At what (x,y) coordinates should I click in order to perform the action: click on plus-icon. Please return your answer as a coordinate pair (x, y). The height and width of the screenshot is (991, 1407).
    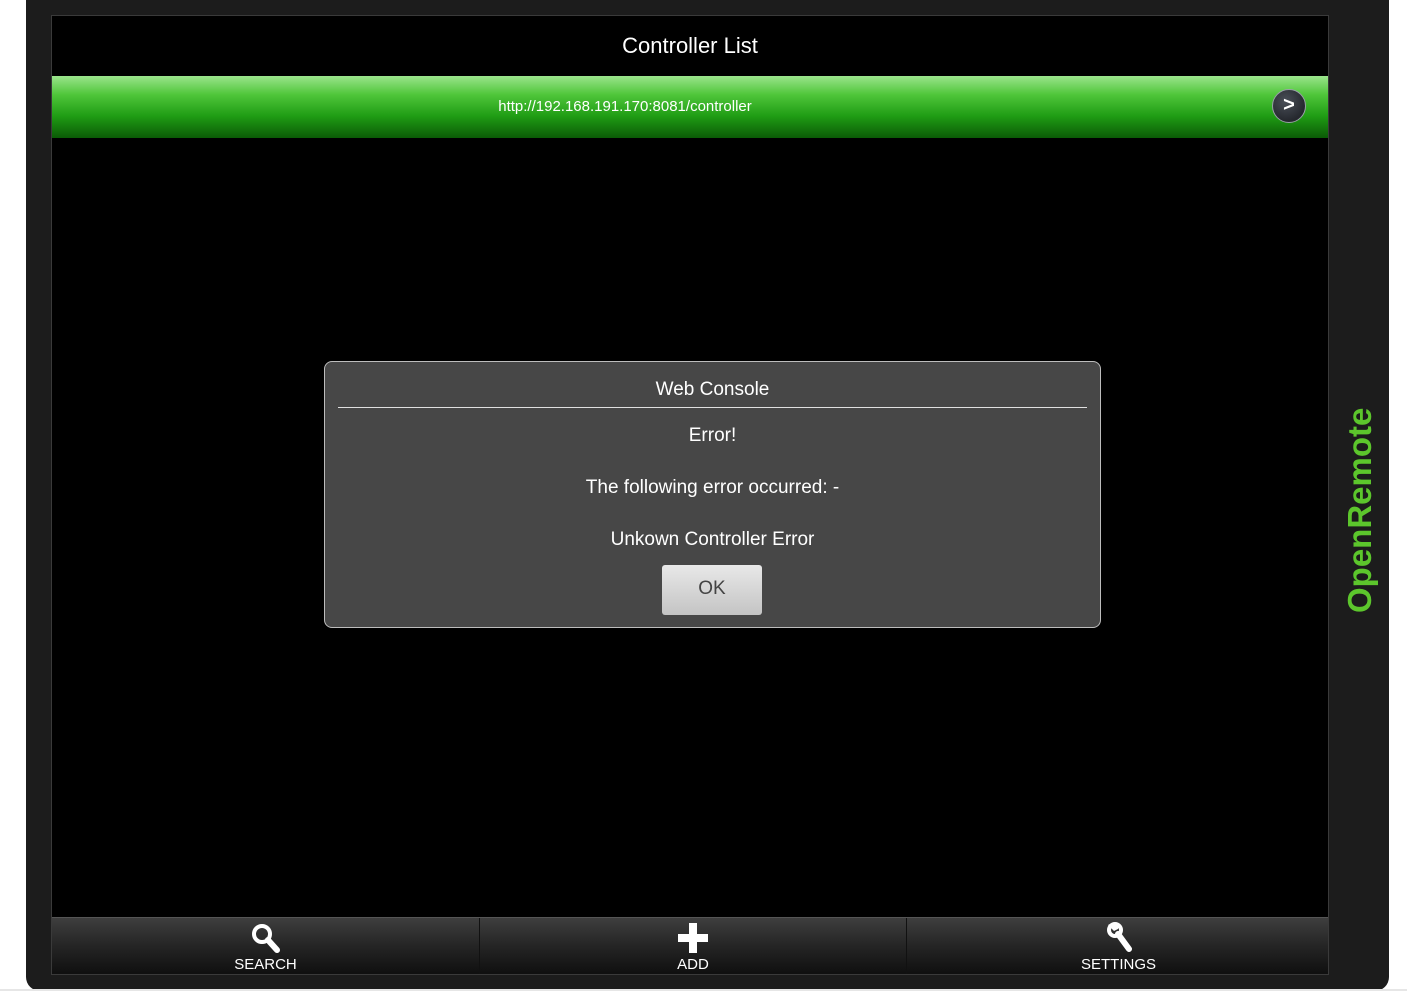
    Looking at the image, I should click on (693, 938).